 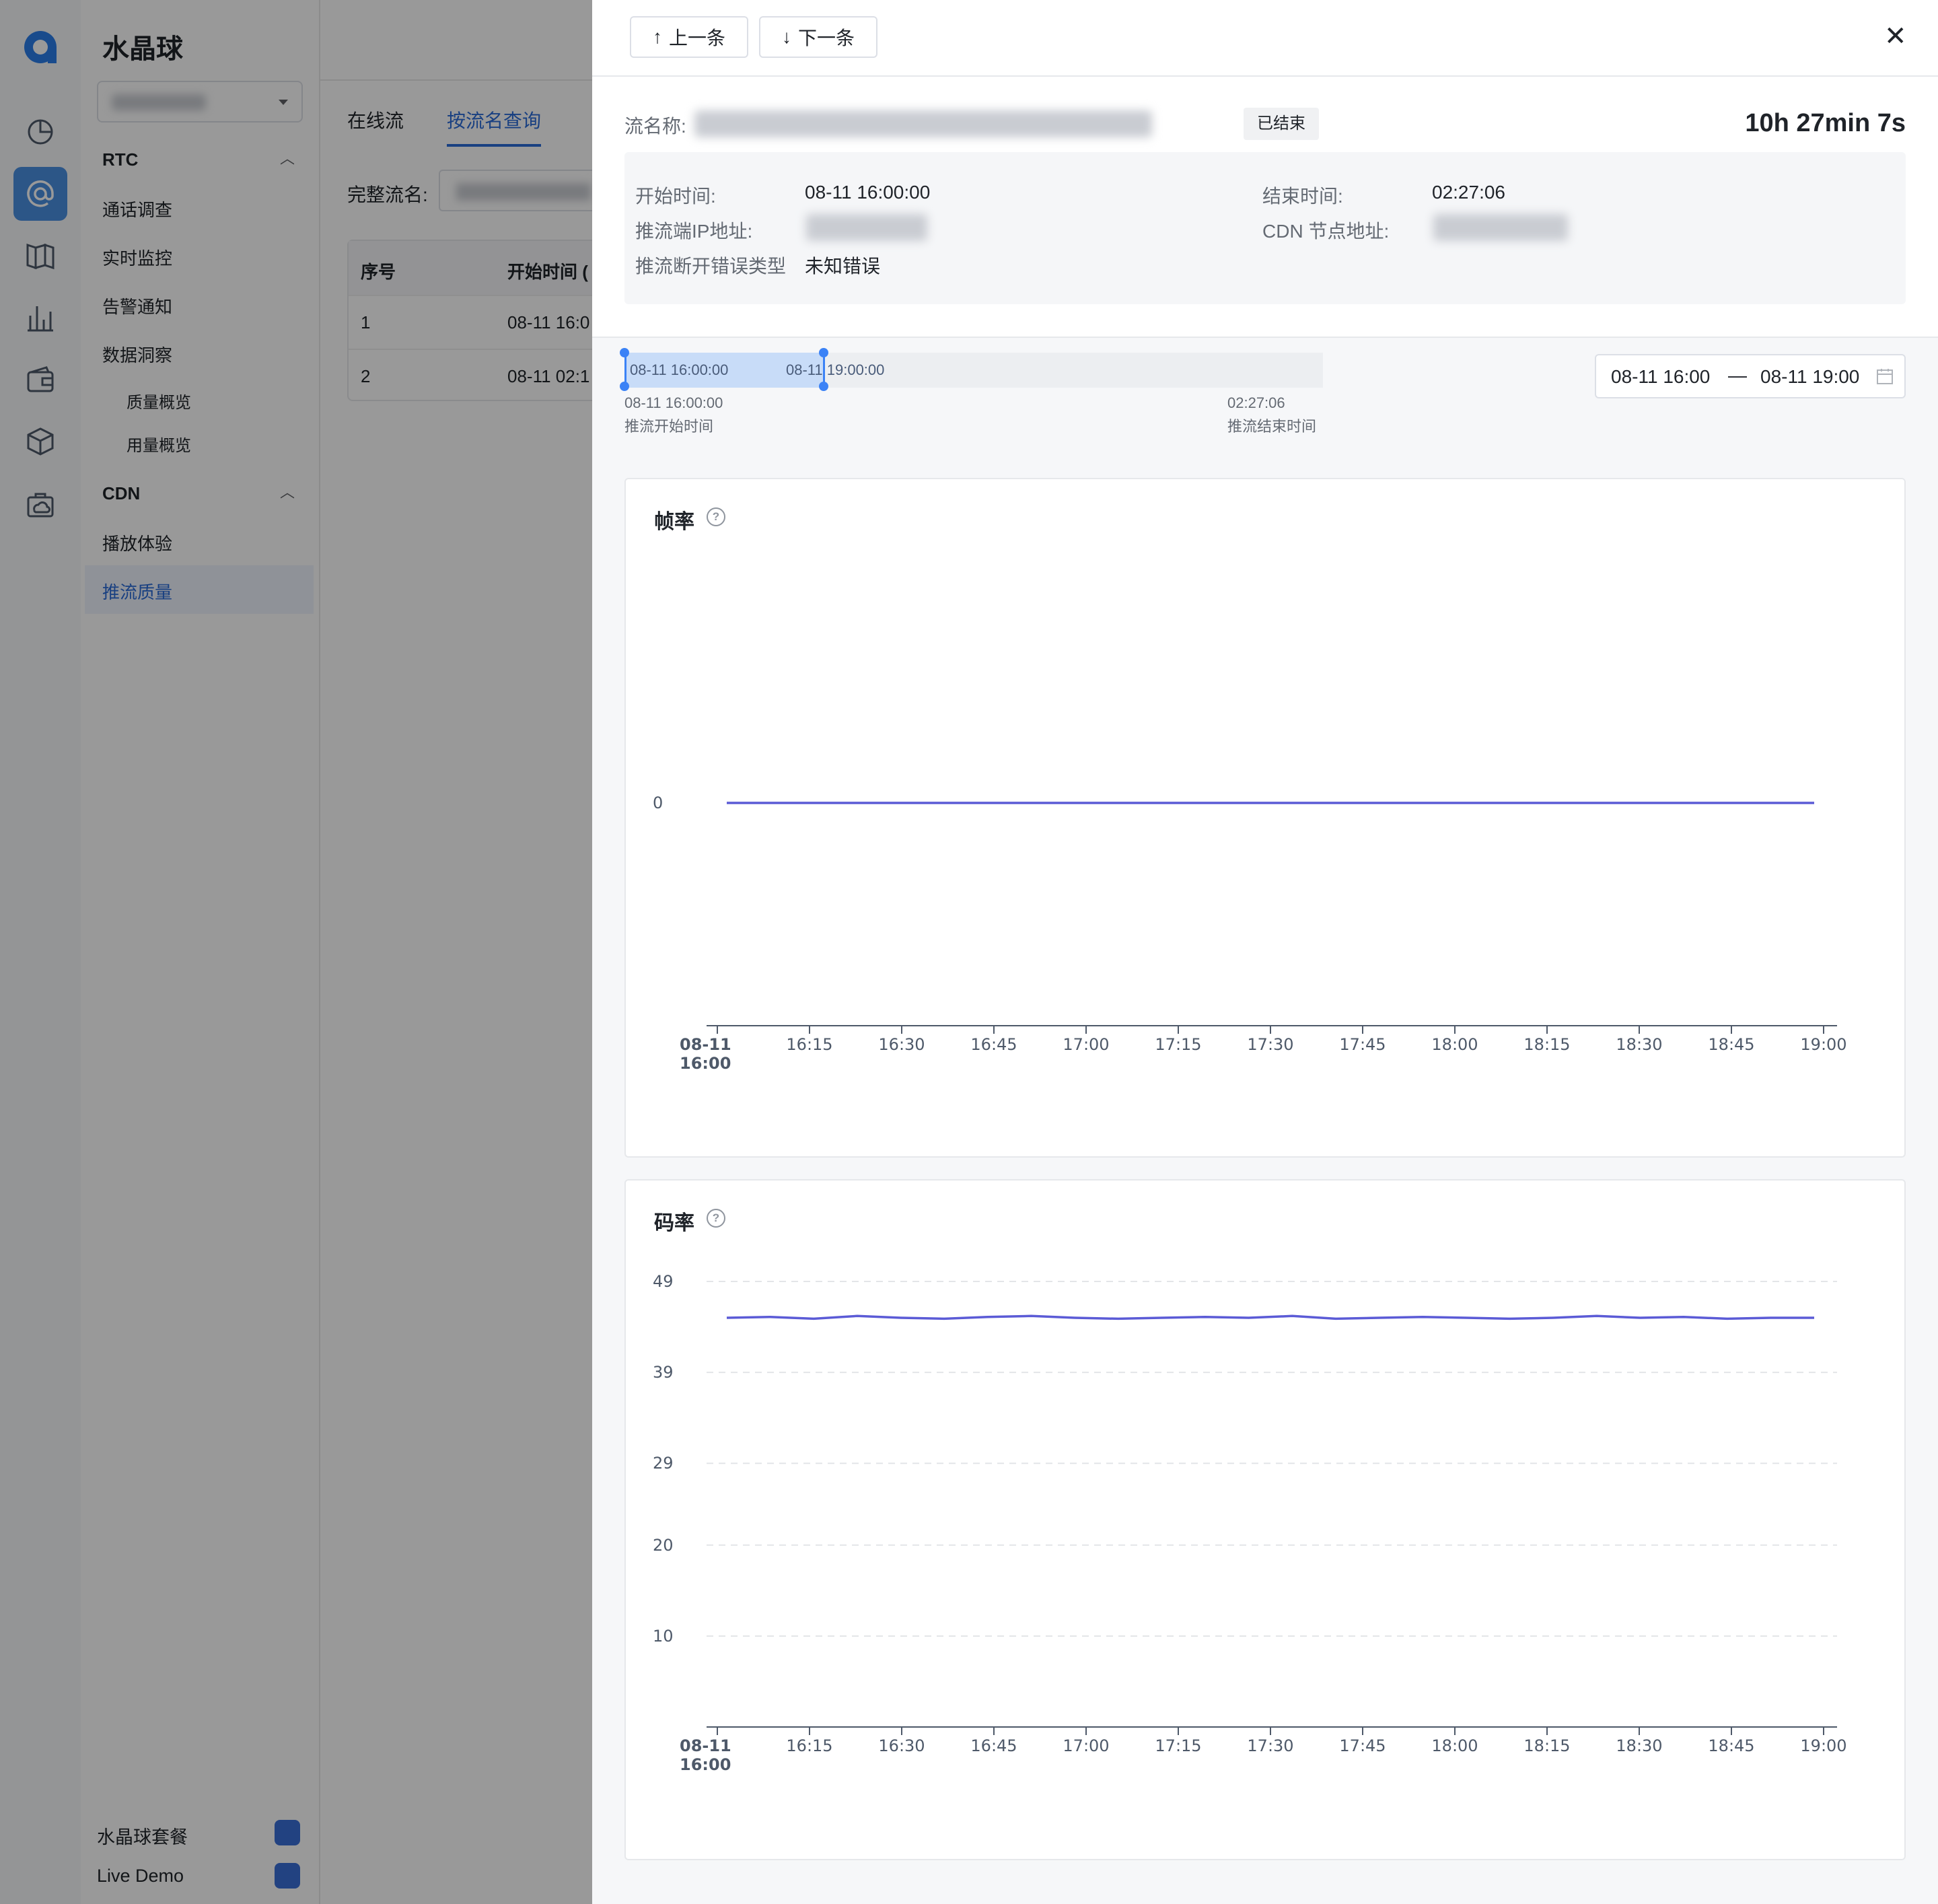 What do you see at coordinates (657, 36) in the screenshot?
I see `arrow-up-icon: ↑` at bounding box center [657, 36].